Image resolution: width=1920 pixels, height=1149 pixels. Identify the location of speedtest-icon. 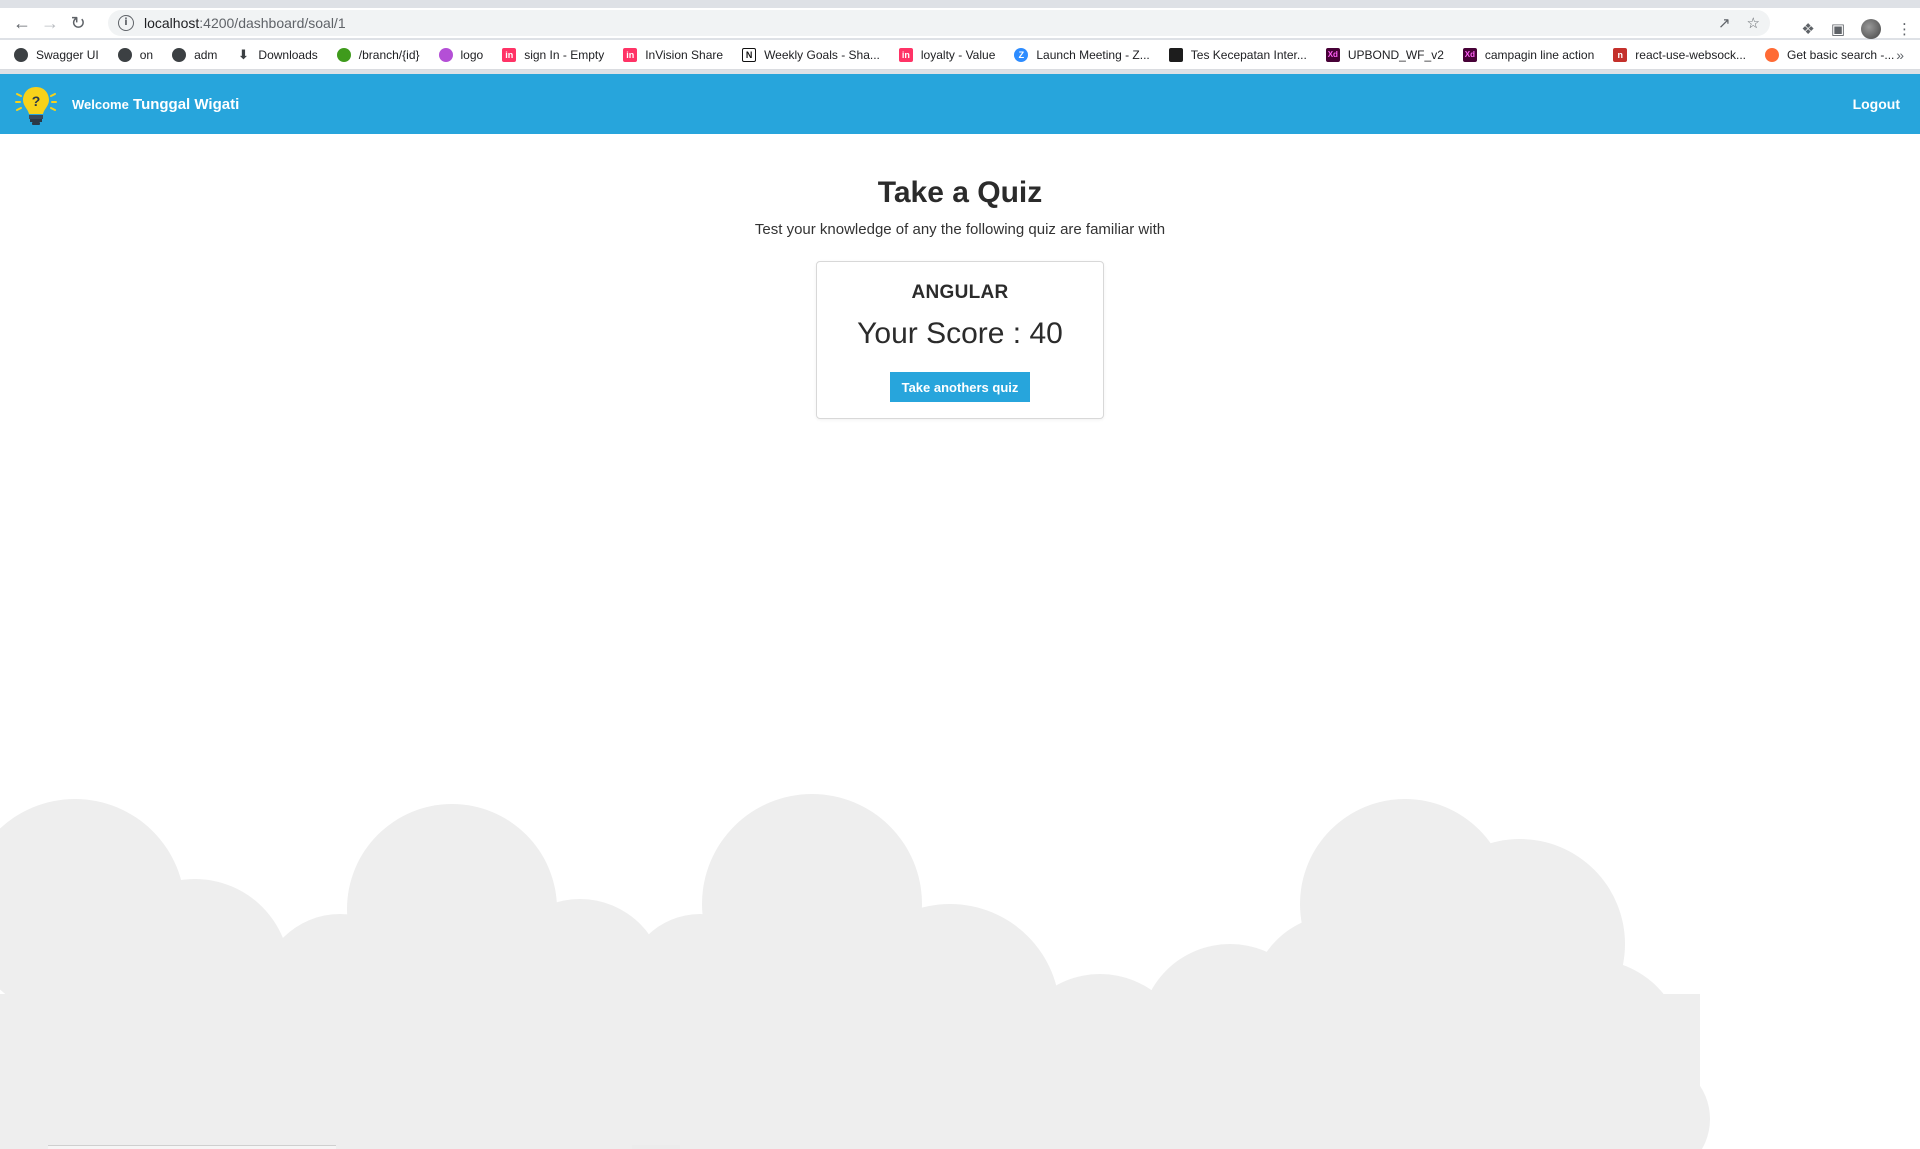
(1175, 54).